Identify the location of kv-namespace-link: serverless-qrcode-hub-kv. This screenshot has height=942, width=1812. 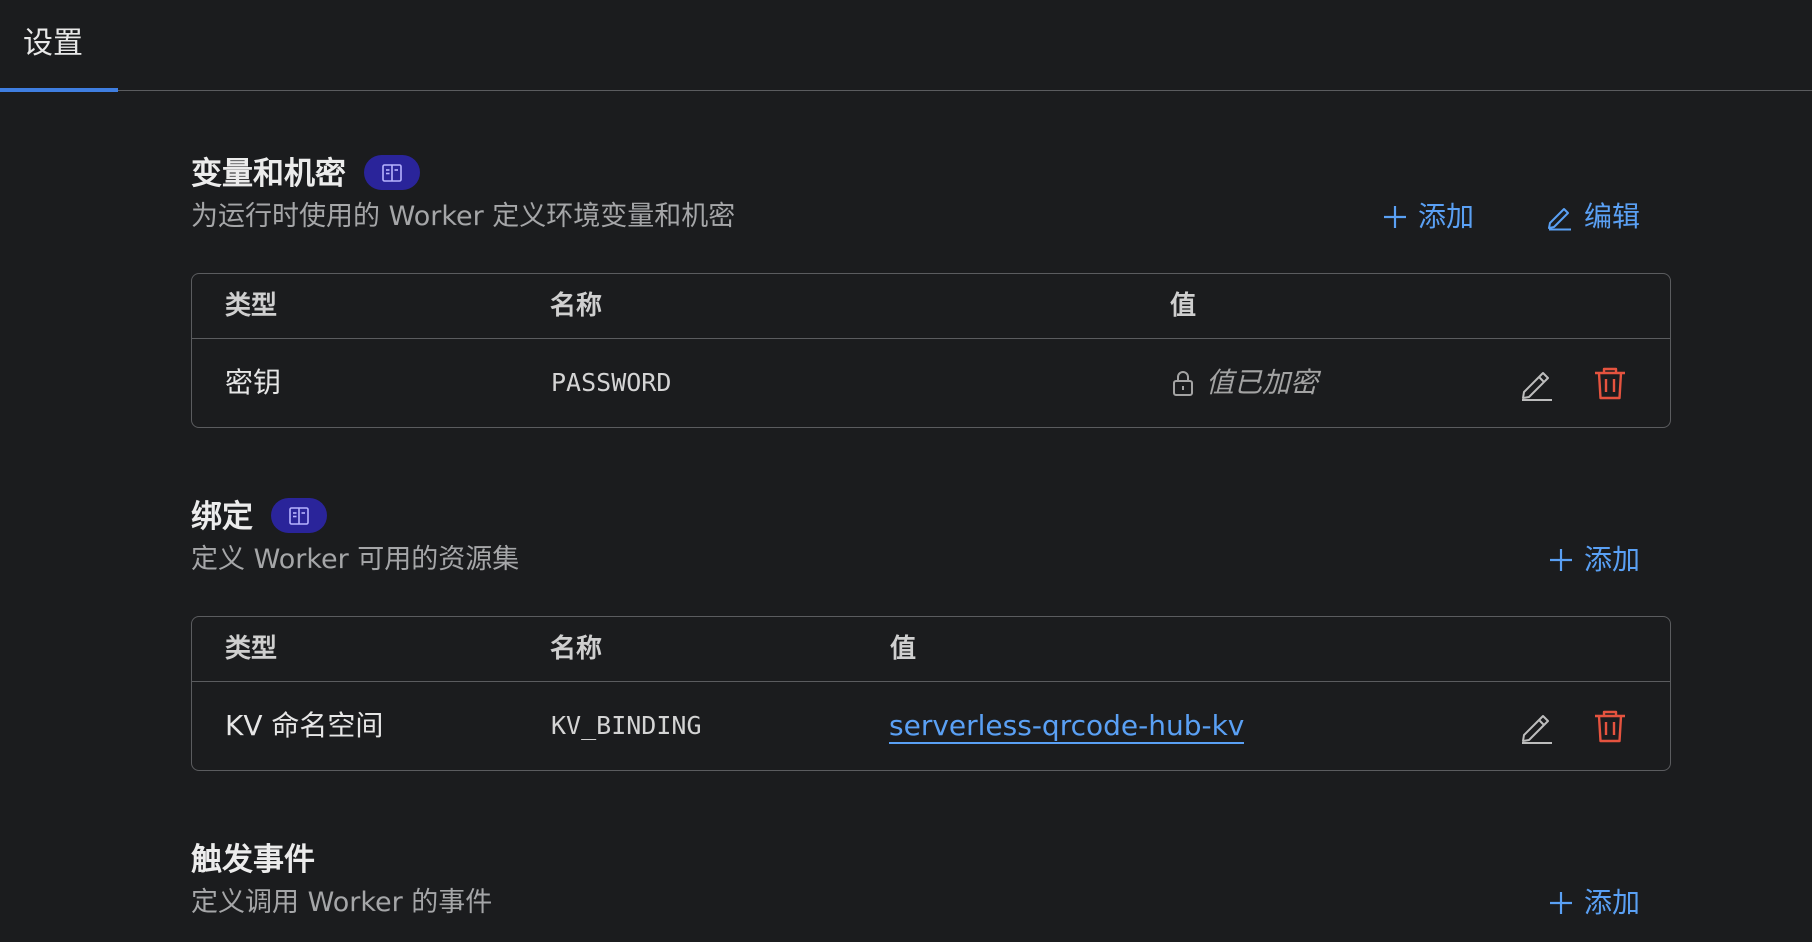
(1067, 727).